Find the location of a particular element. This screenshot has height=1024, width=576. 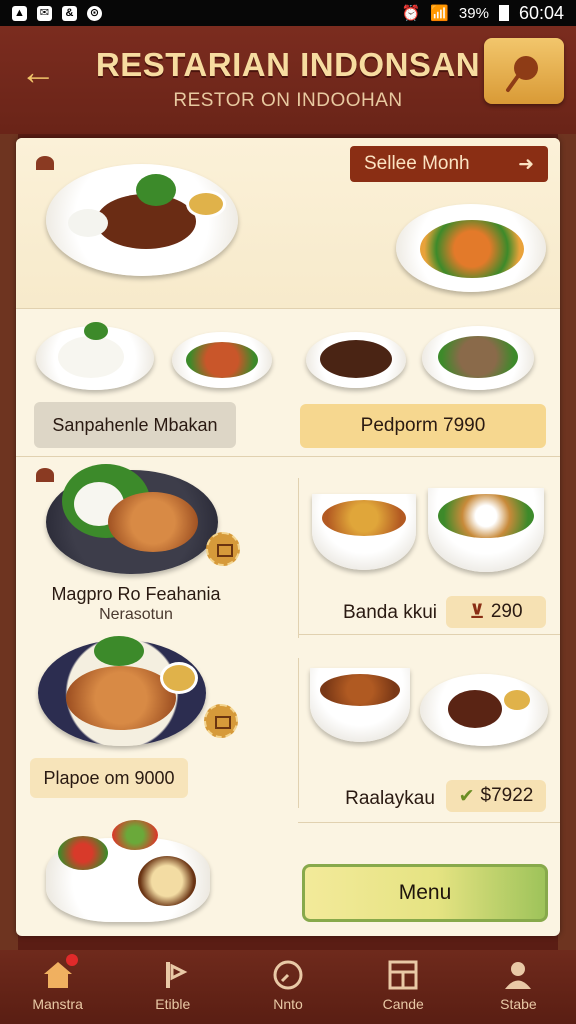

right-edge is located at coordinates (567, 542).